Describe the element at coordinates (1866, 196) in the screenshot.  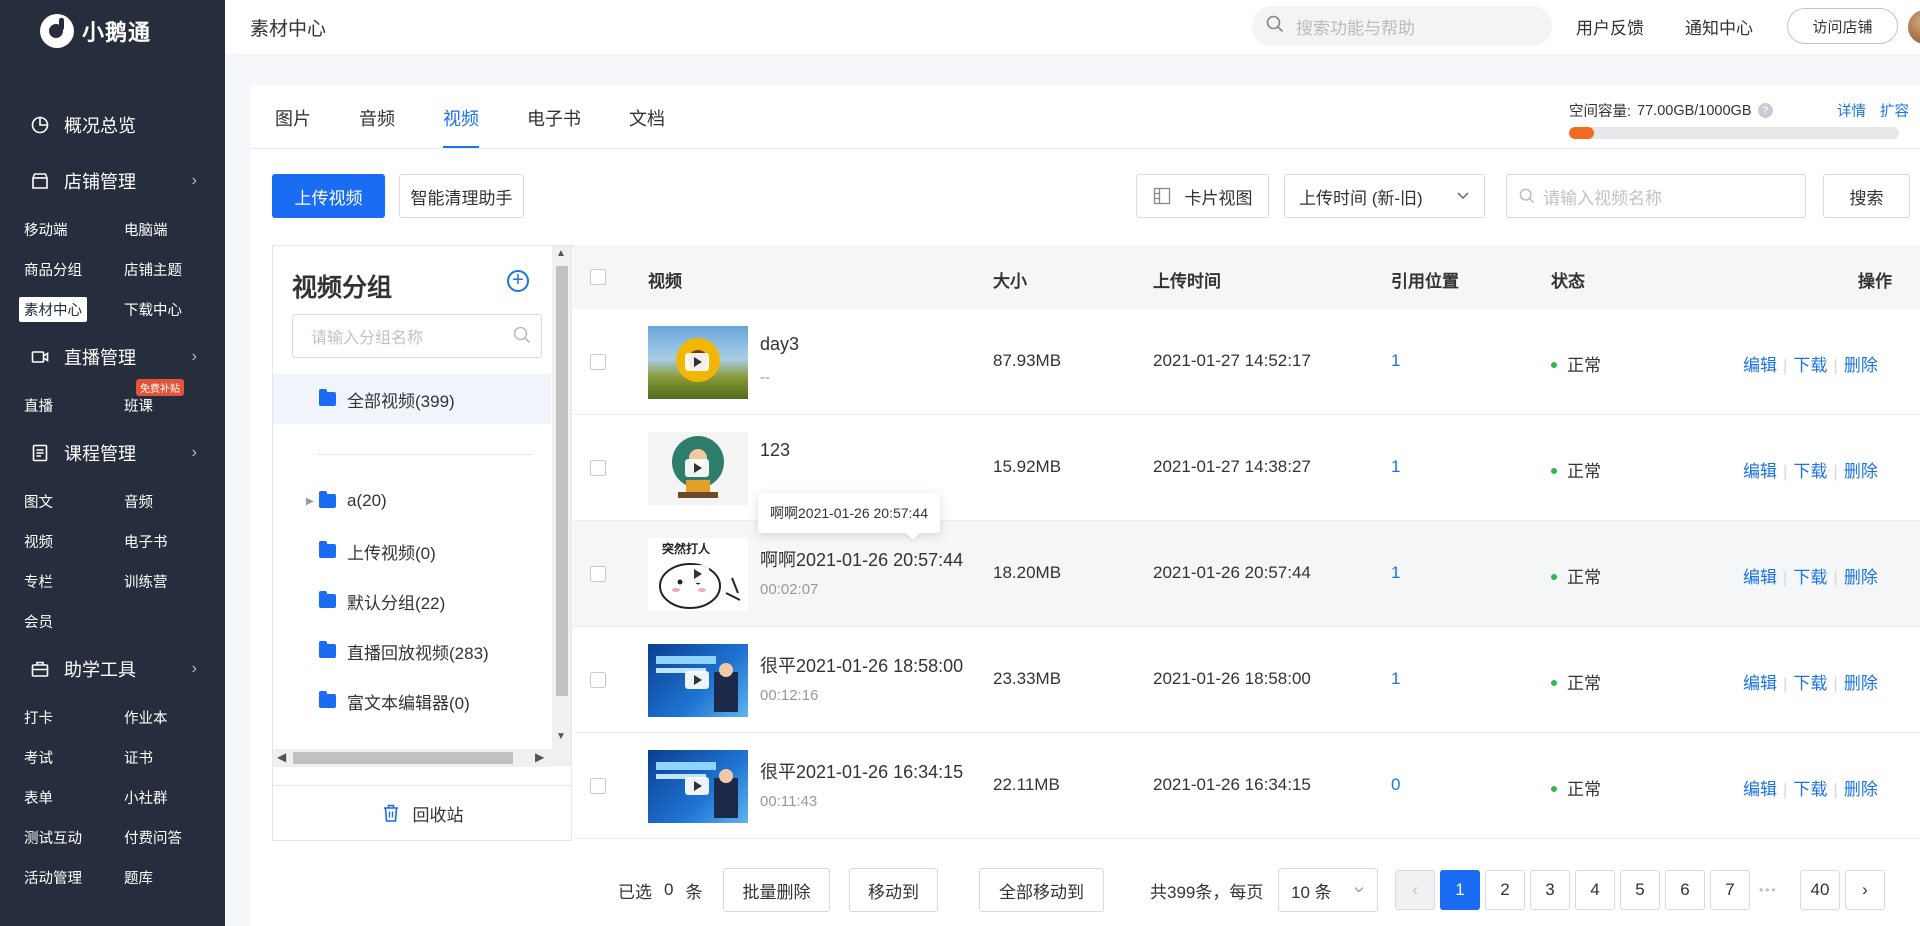
I see `search-button: 搜索` at that location.